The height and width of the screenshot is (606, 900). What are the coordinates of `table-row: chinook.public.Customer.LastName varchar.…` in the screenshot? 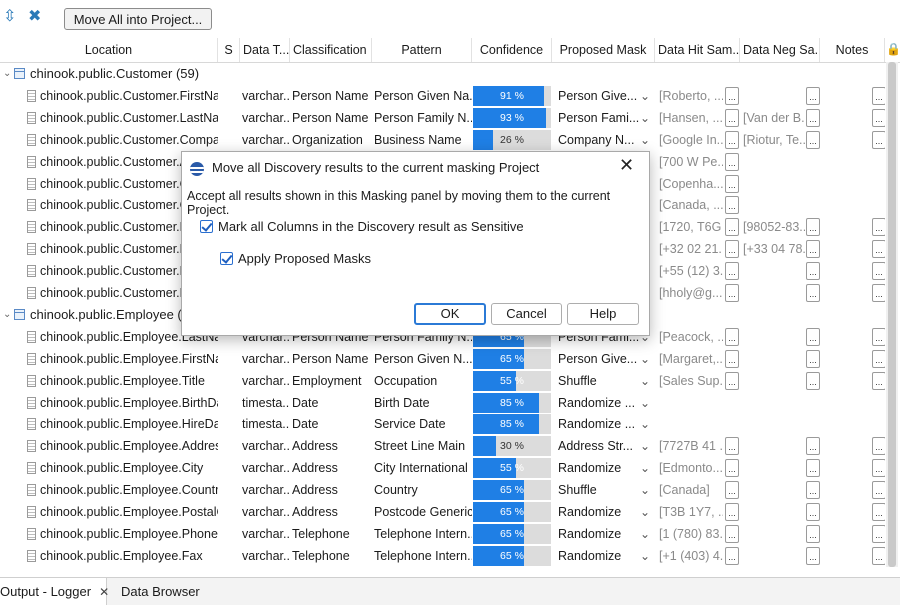 It's located at (442, 118).